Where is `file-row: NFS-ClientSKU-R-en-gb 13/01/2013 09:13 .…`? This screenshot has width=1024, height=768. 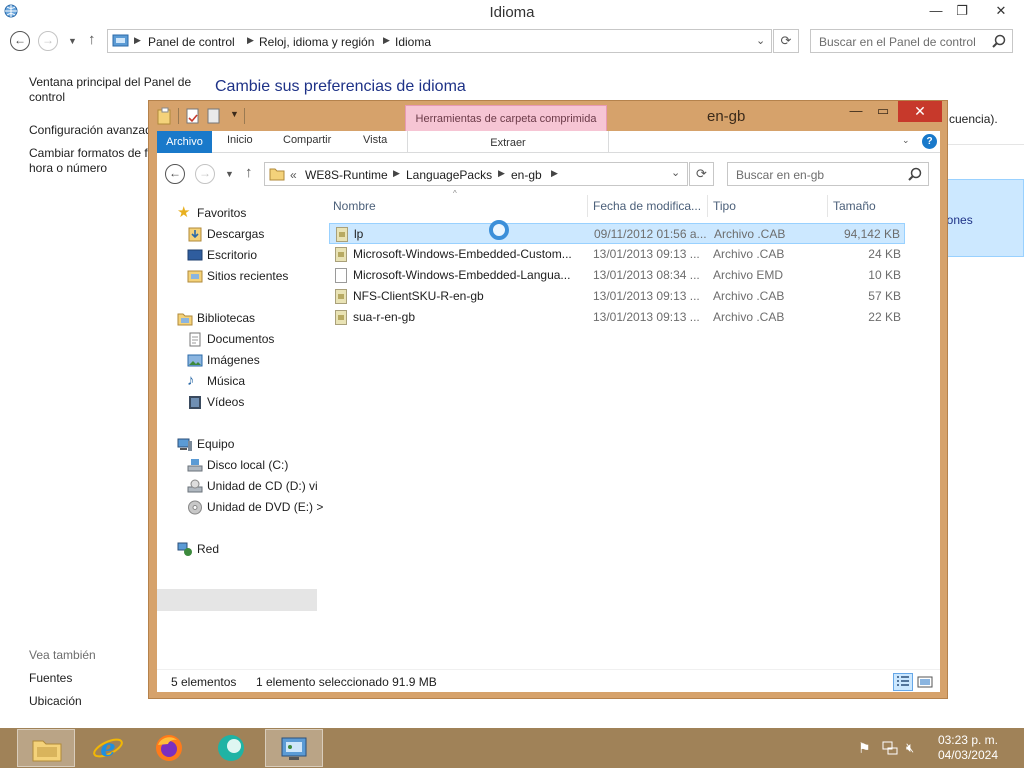 file-row: NFS-ClientSKU-R-en-gb 13/01/2013 09:13 .… is located at coordinates (617, 296).